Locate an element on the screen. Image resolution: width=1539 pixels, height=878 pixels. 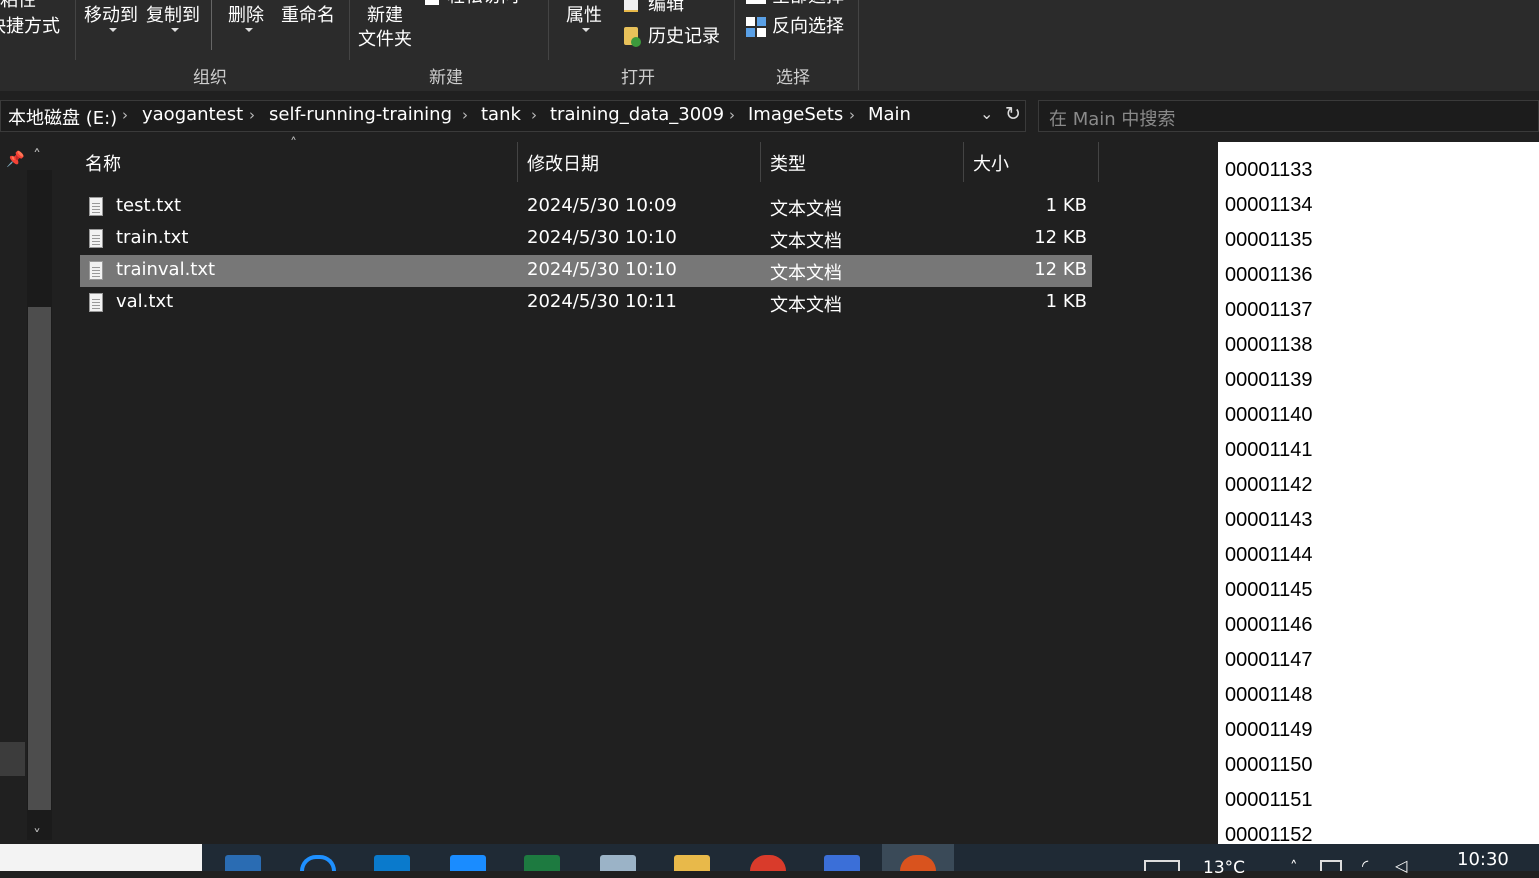
excel-icon is located at coordinates (542, 863).